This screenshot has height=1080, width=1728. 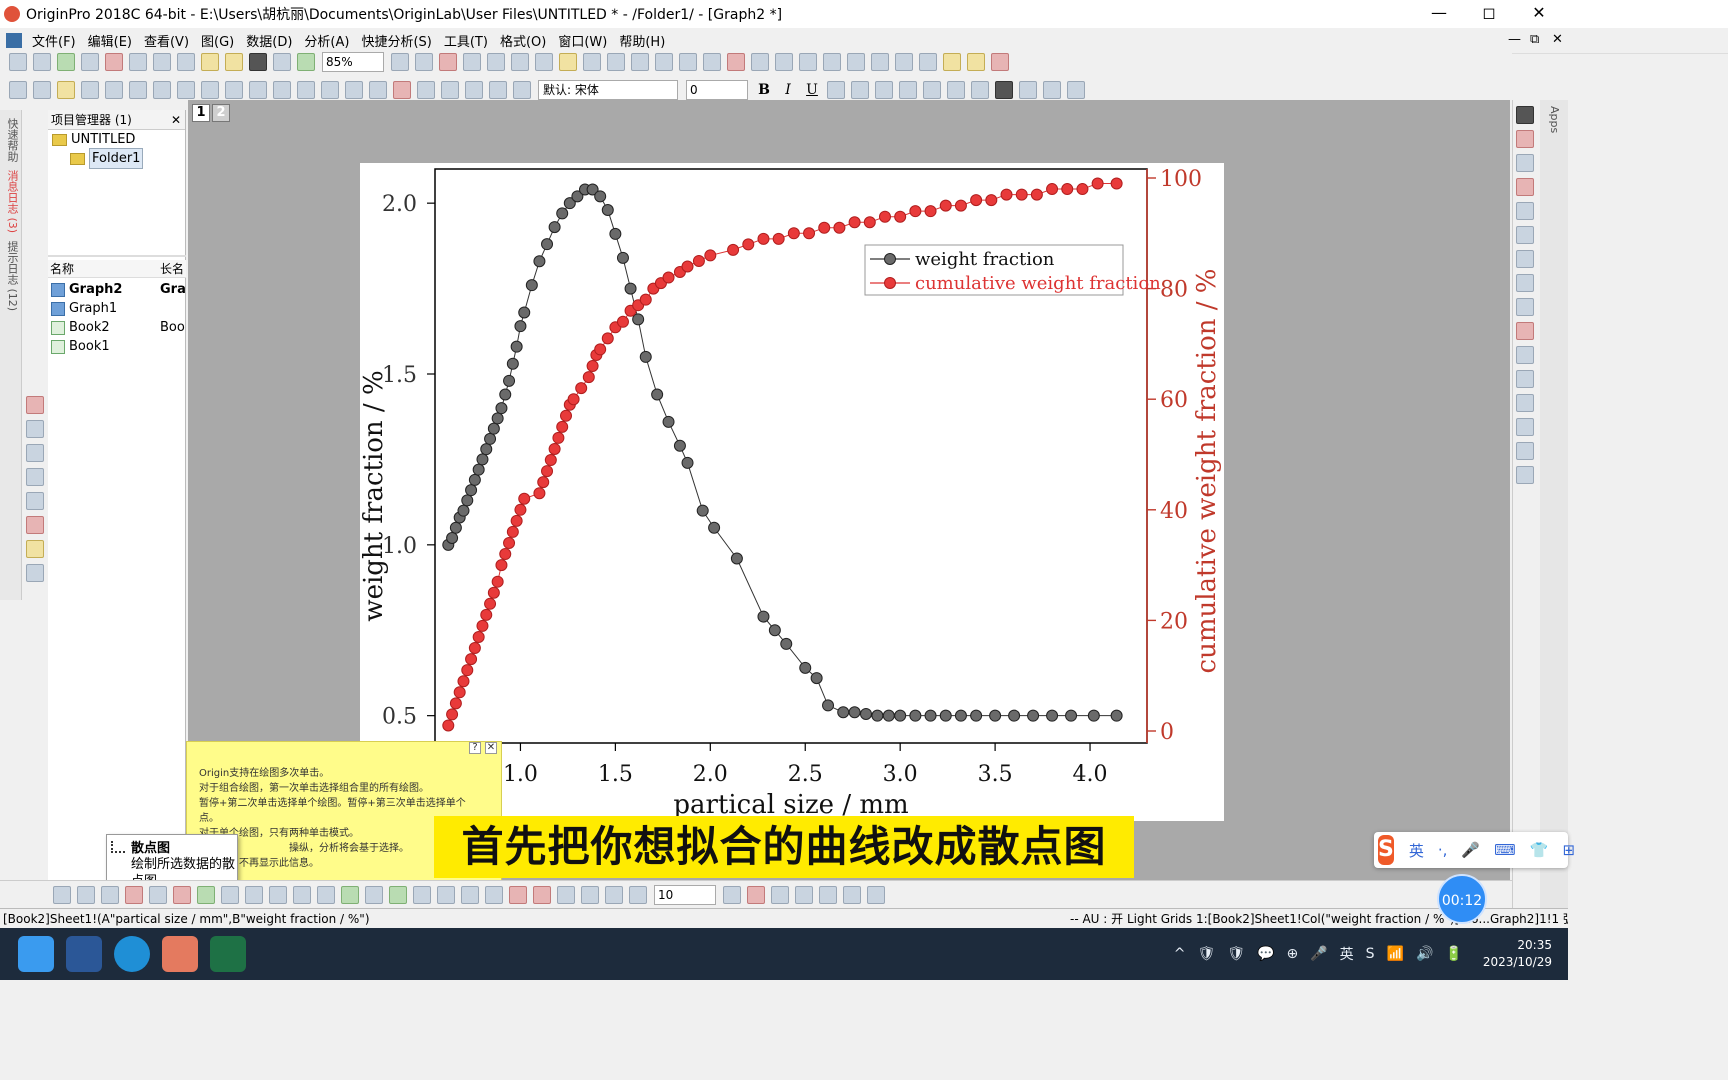 What do you see at coordinates (186, 90) in the screenshot?
I see `data-selector-icon` at bounding box center [186, 90].